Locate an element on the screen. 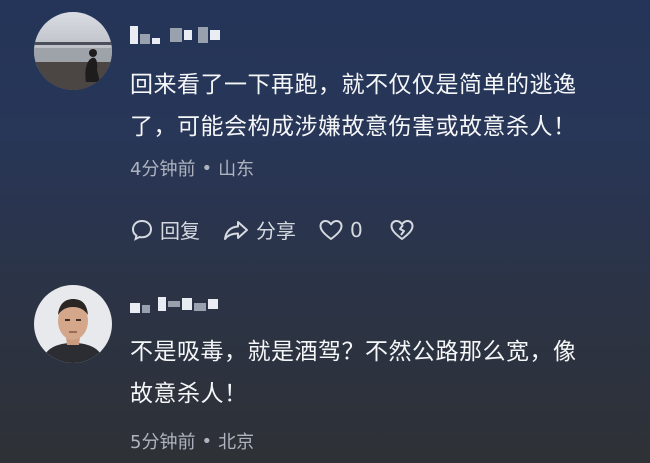  share-label: 分享 is located at coordinates (276, 231).